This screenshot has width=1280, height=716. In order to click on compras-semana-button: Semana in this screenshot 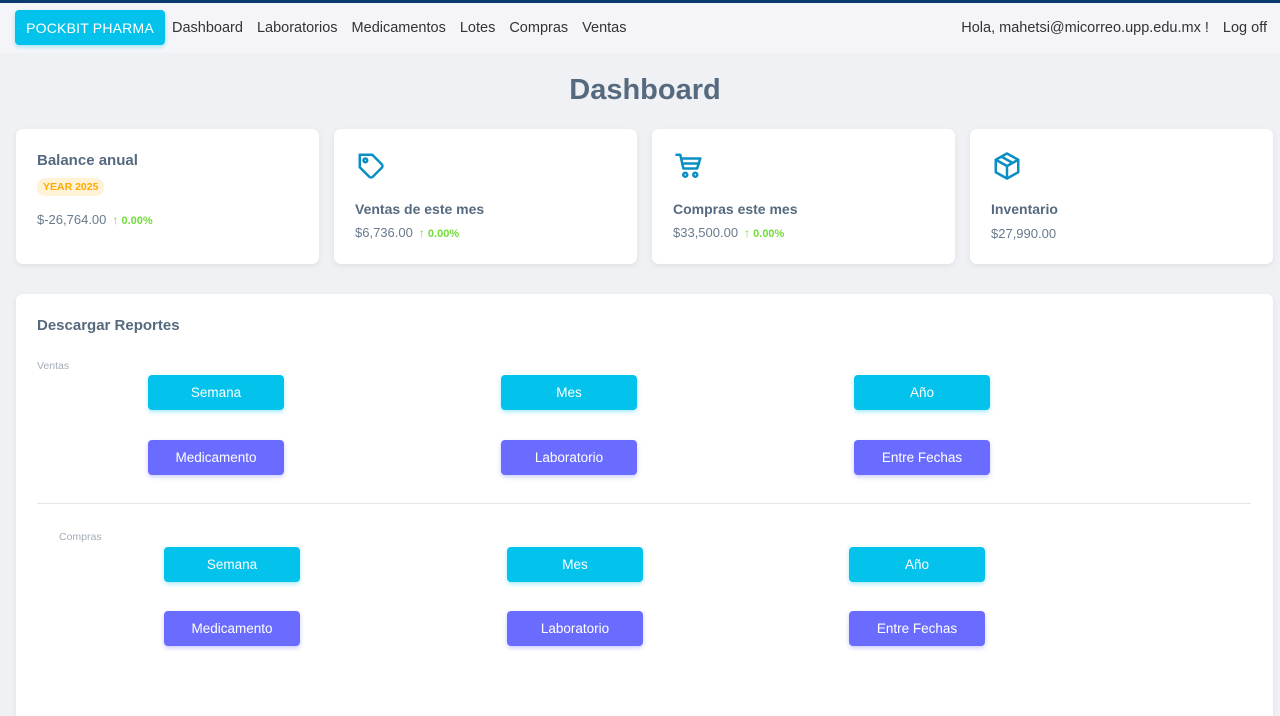, I will do `click(232, 564)`.